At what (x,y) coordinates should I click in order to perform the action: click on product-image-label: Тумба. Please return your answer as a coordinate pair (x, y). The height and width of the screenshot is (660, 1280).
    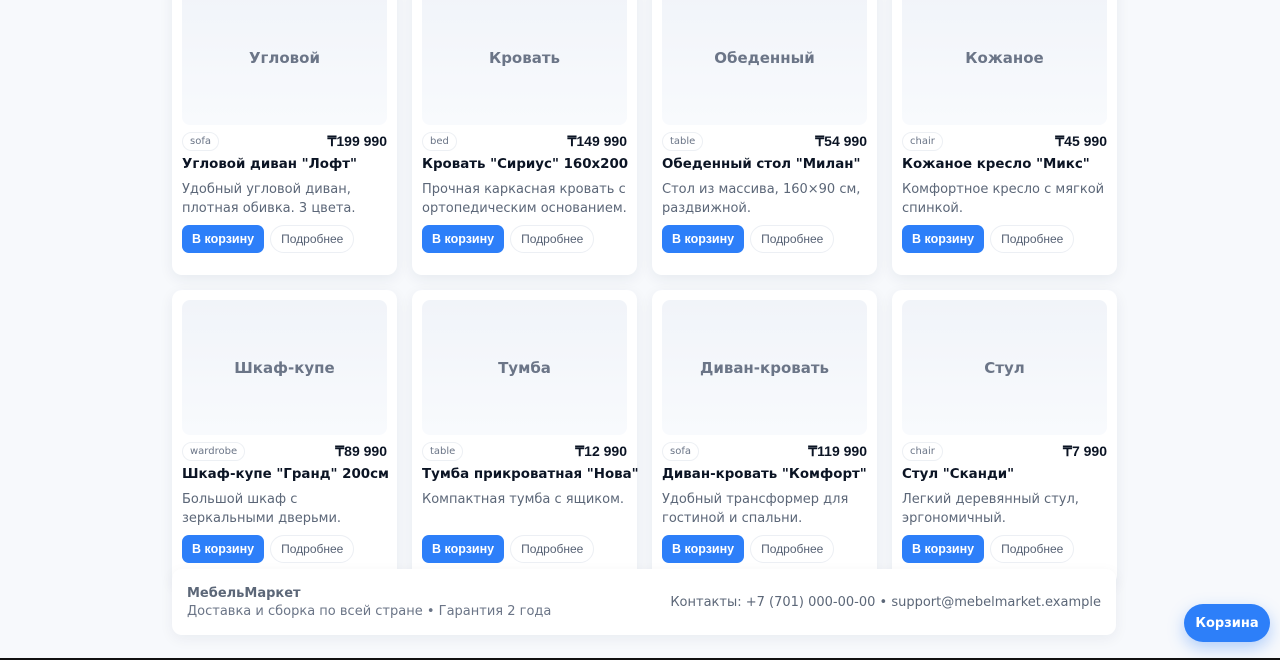
    Looking at the image, I should click on (524, 367).